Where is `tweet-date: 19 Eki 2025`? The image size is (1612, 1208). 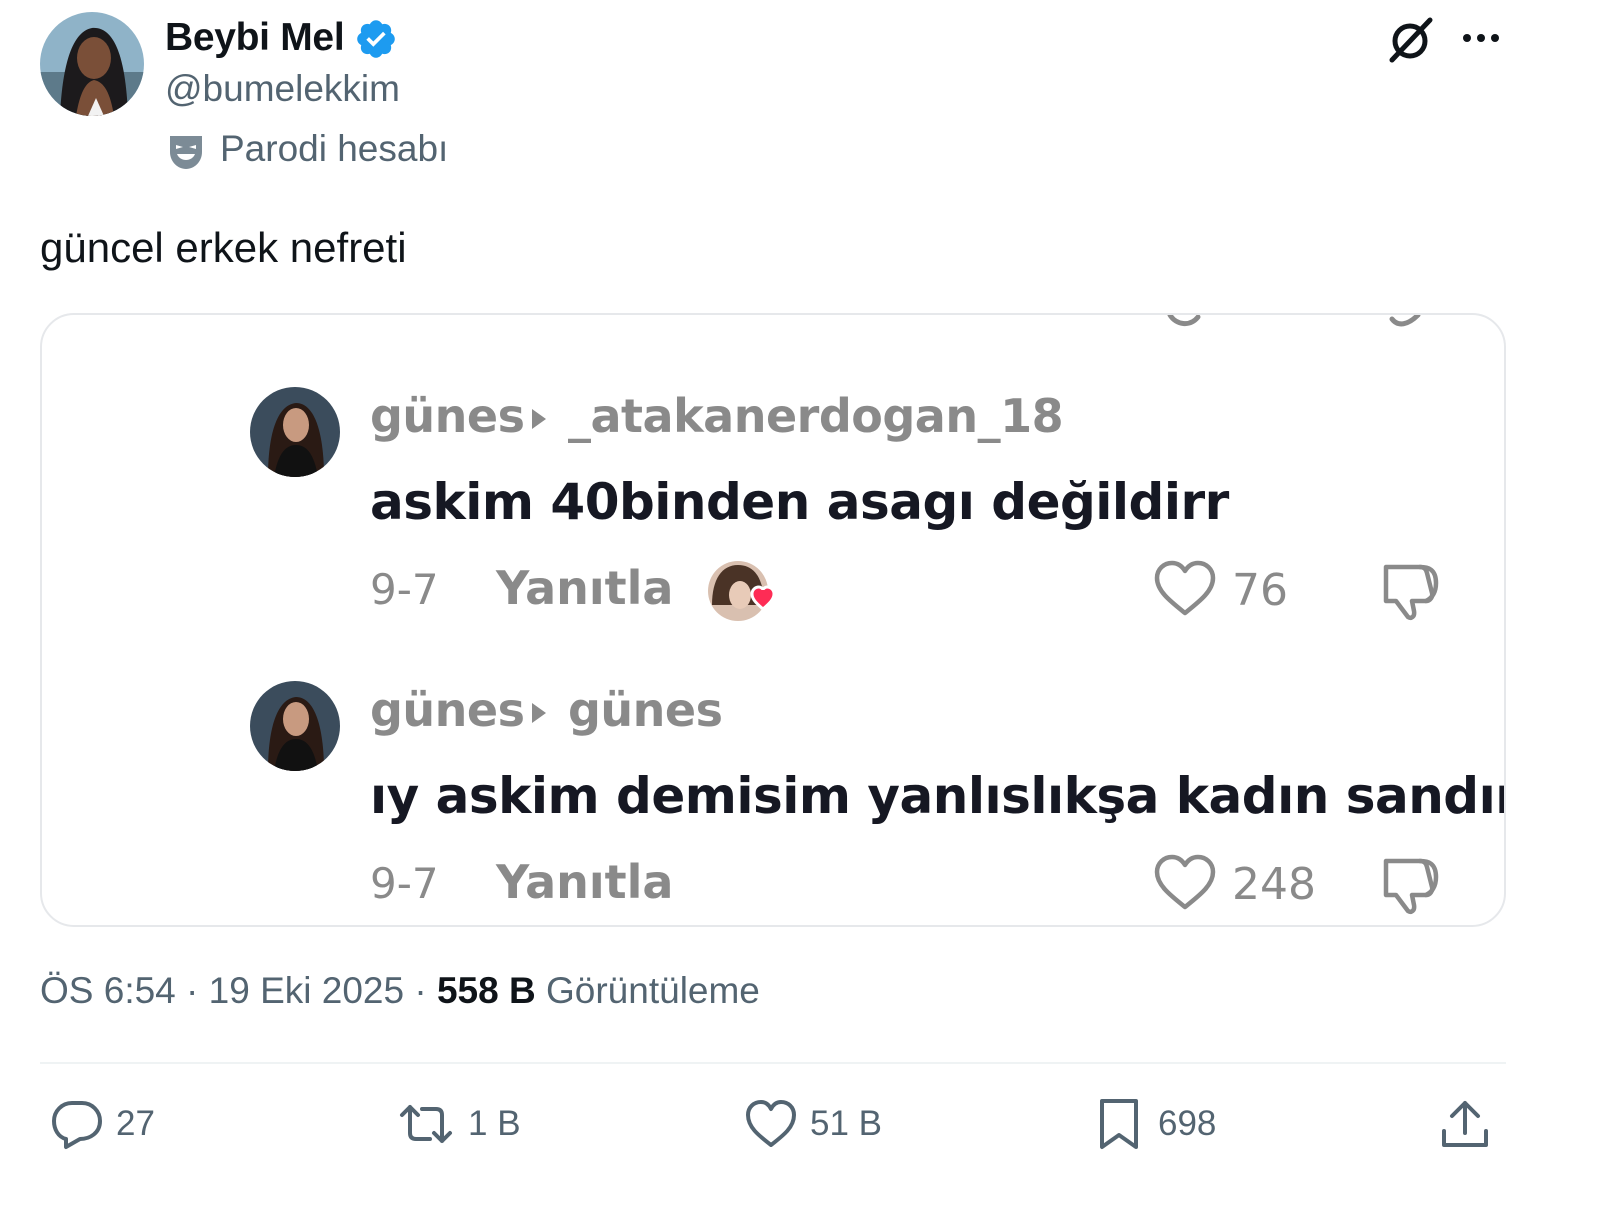
tweet-date: 19 Eki 2025 is located at coordinates (306, 990).